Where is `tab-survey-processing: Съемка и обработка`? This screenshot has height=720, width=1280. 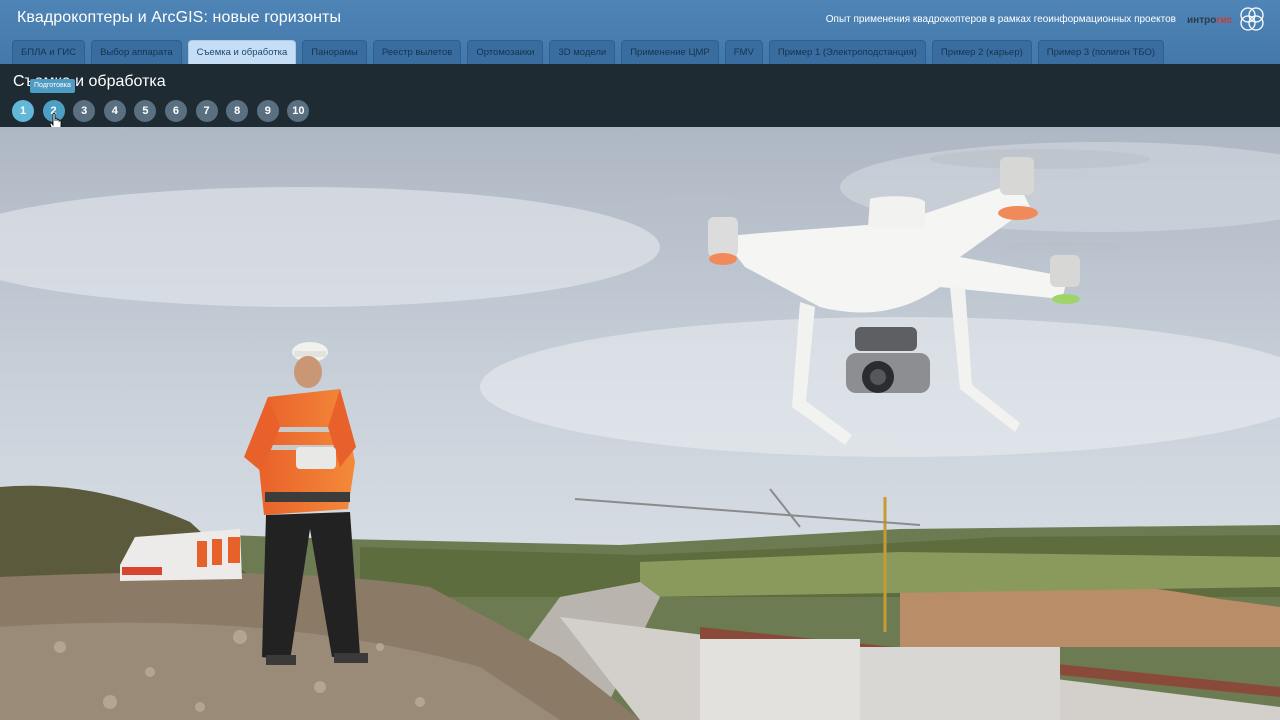 tab-survey-processing: Съемка и обработка is located at coordinates (242, 52).